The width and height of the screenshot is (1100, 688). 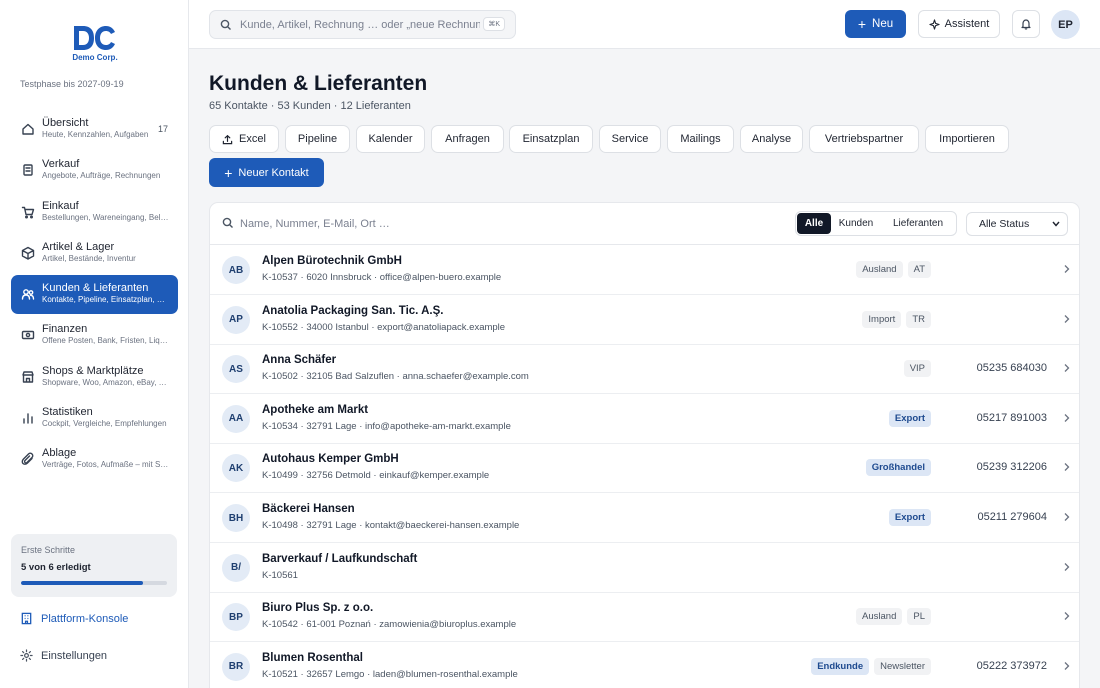 What do you see at coordinates (330, 459) in the screenshot?
I see `contact-name: Autohaus Kemper GmbH` at bounding box center [330, 459].